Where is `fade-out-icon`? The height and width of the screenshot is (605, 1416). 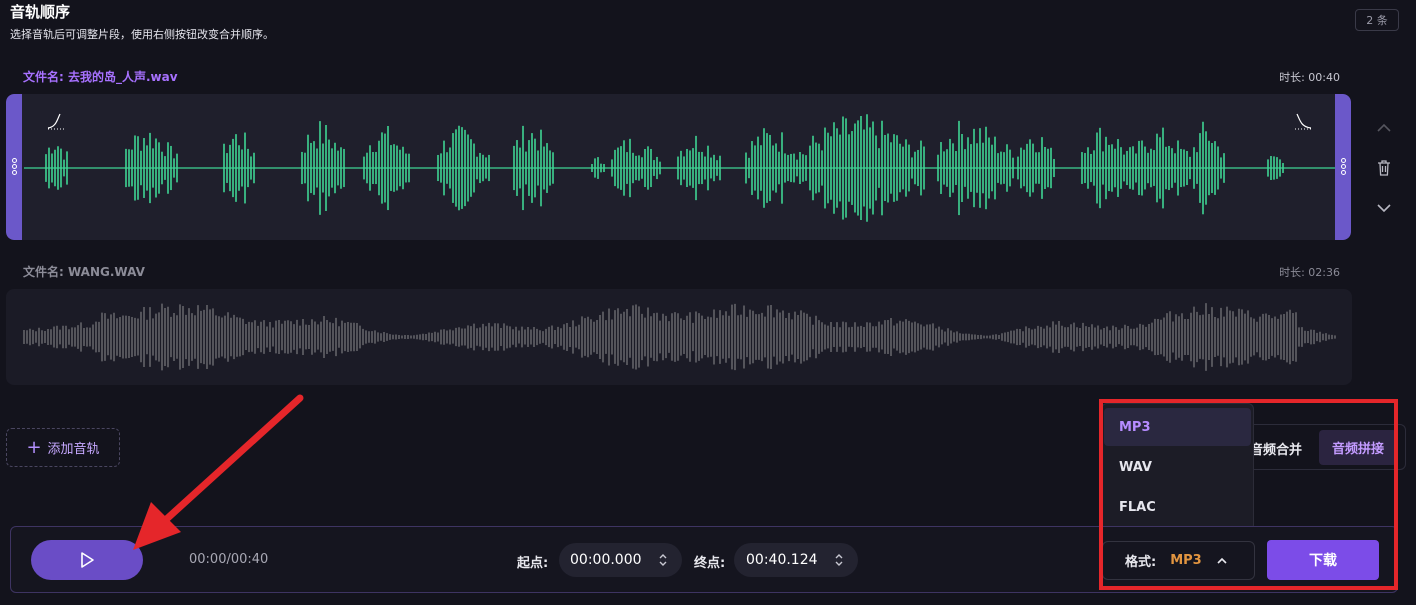 fade-out-icon is located at coordinates (1303, 122).